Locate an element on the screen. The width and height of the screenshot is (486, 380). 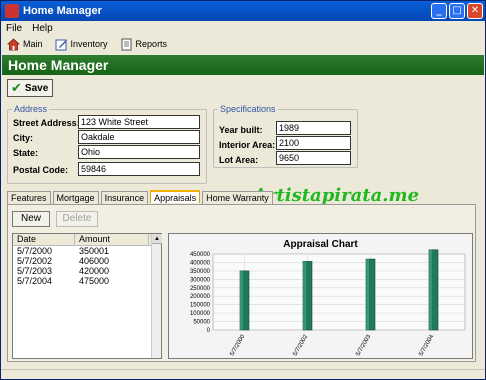
toolbar-inventory-button: Inventory is located at coordinates (81, 44).